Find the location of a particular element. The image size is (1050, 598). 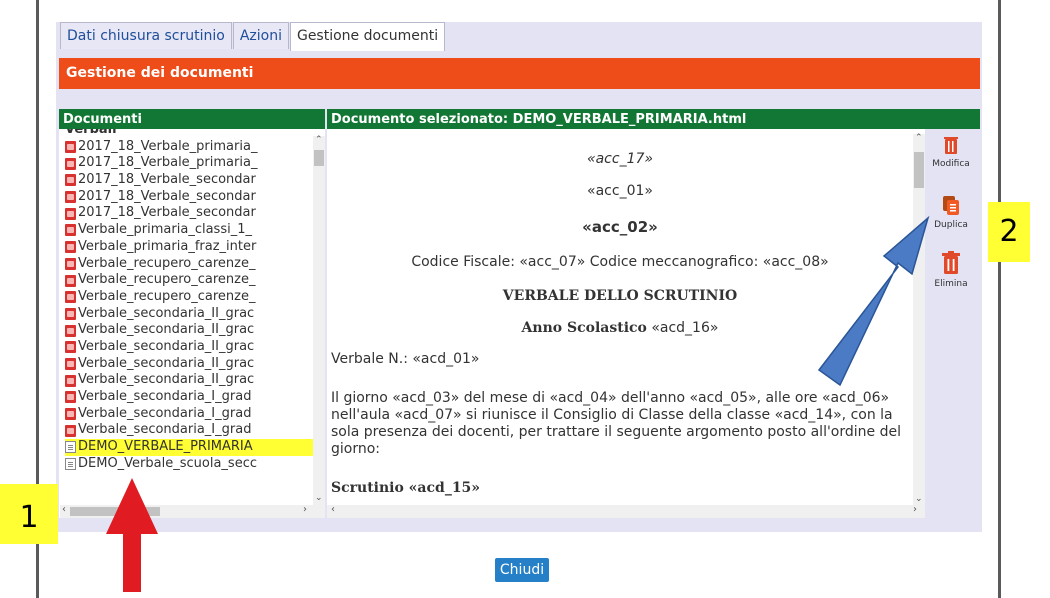

red-arrow is located at coordinates (132, 535).